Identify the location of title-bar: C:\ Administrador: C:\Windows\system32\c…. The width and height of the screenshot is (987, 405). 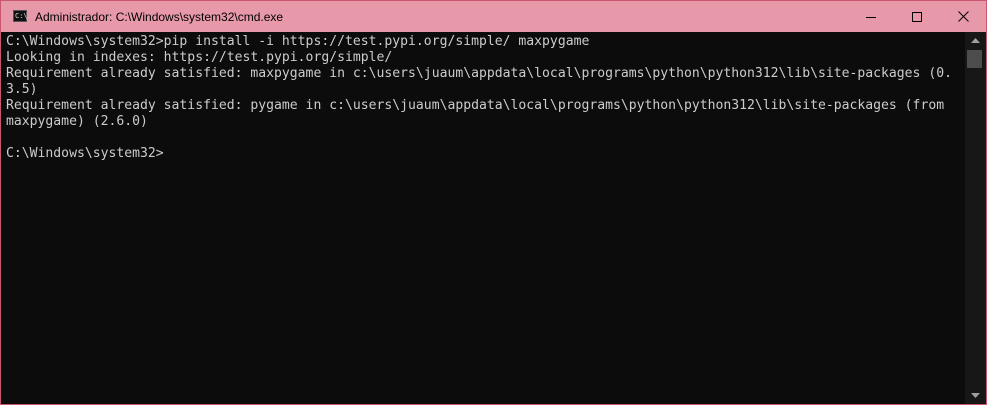
(493, 16).